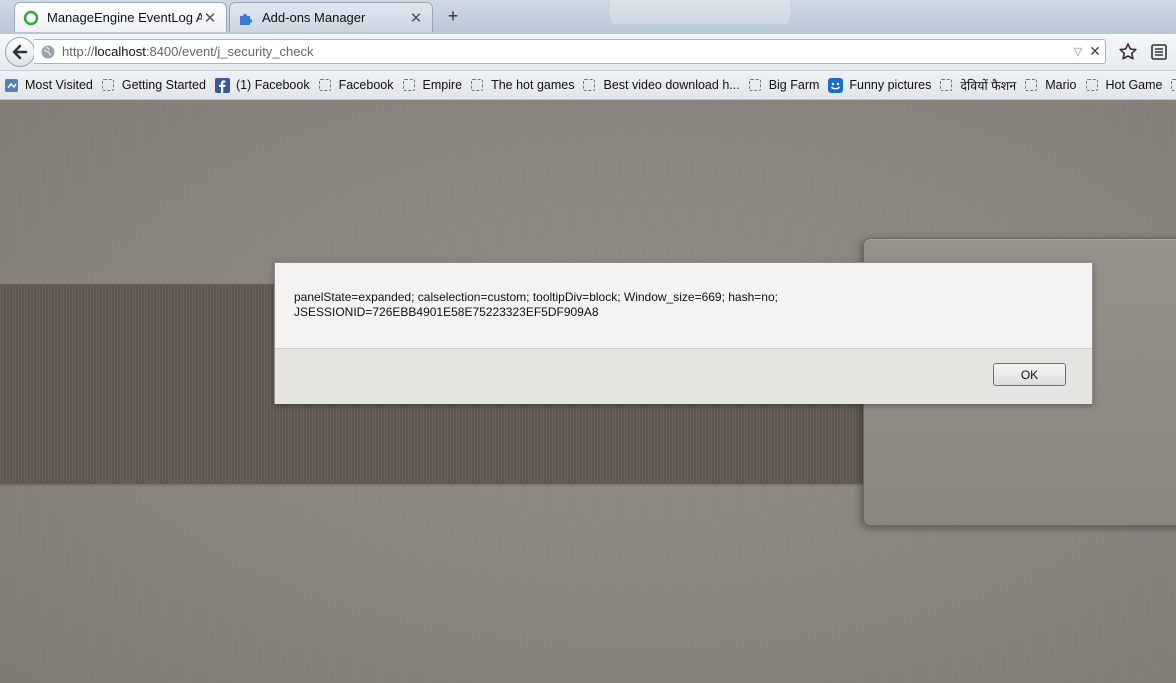 Image resolution: width=1176 pixels, height=683 pixels. I want to click on bookmark-empire: Empire, so click(432, 85).